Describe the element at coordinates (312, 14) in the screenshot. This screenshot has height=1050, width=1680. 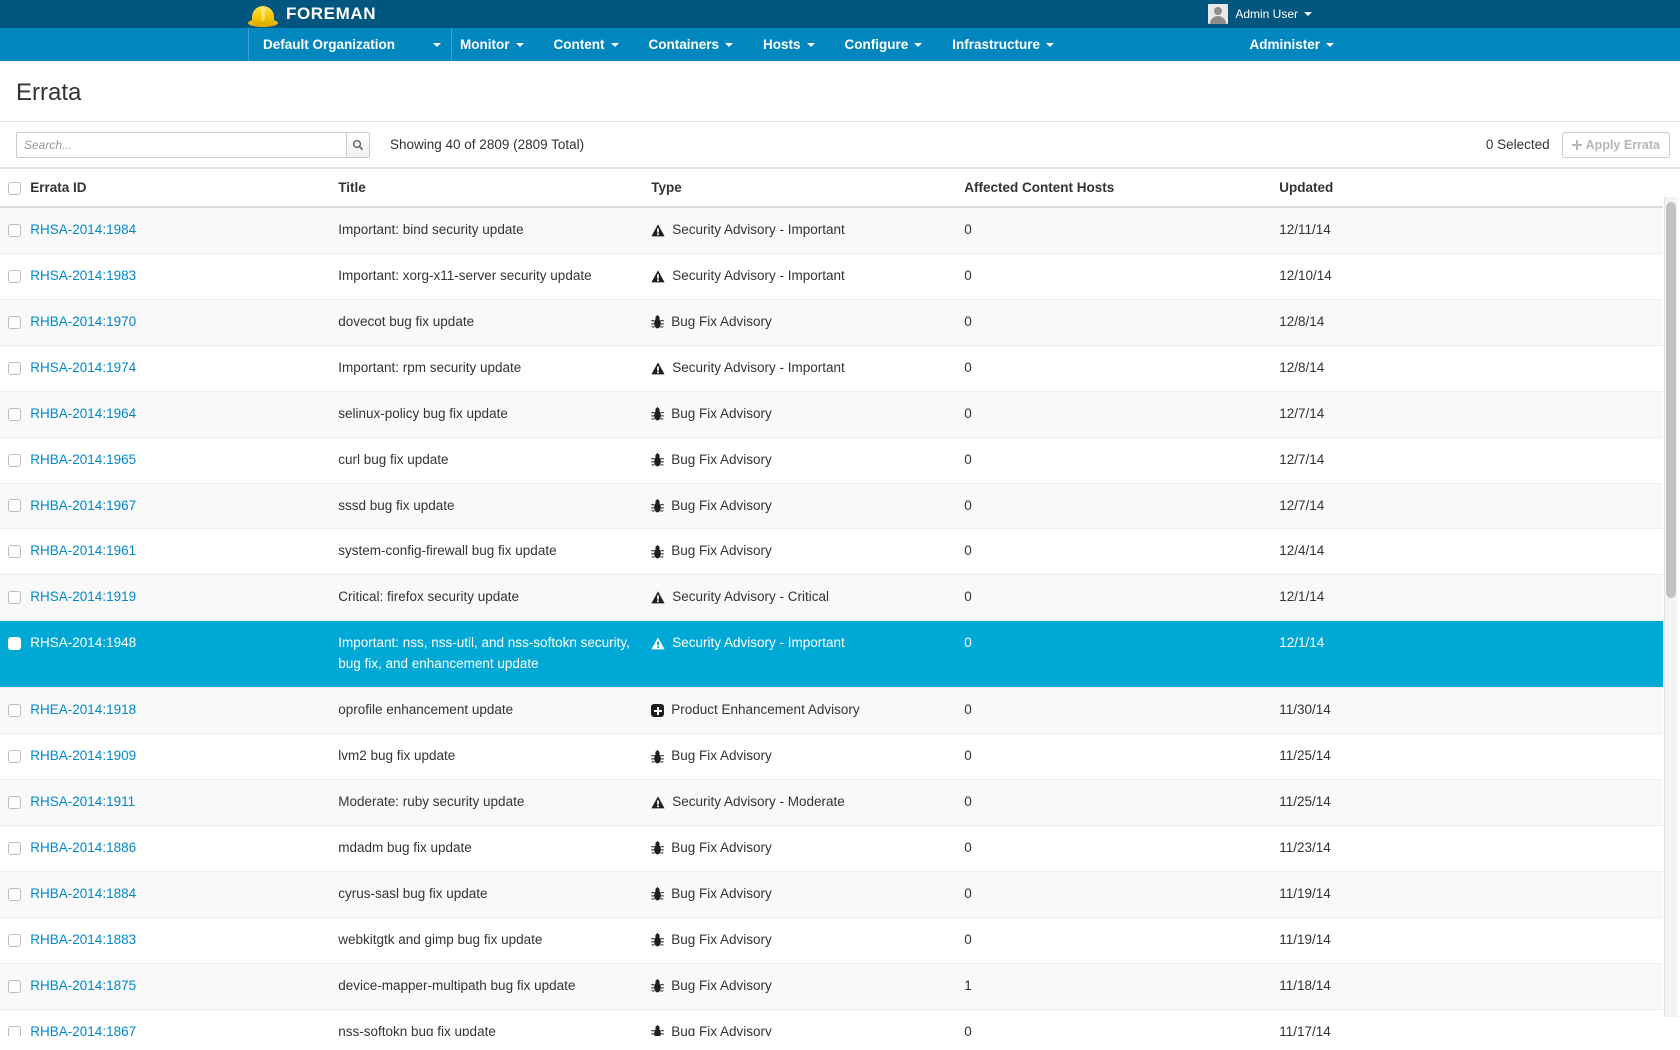
I see `brand-logo: FOREMAN` at that location.